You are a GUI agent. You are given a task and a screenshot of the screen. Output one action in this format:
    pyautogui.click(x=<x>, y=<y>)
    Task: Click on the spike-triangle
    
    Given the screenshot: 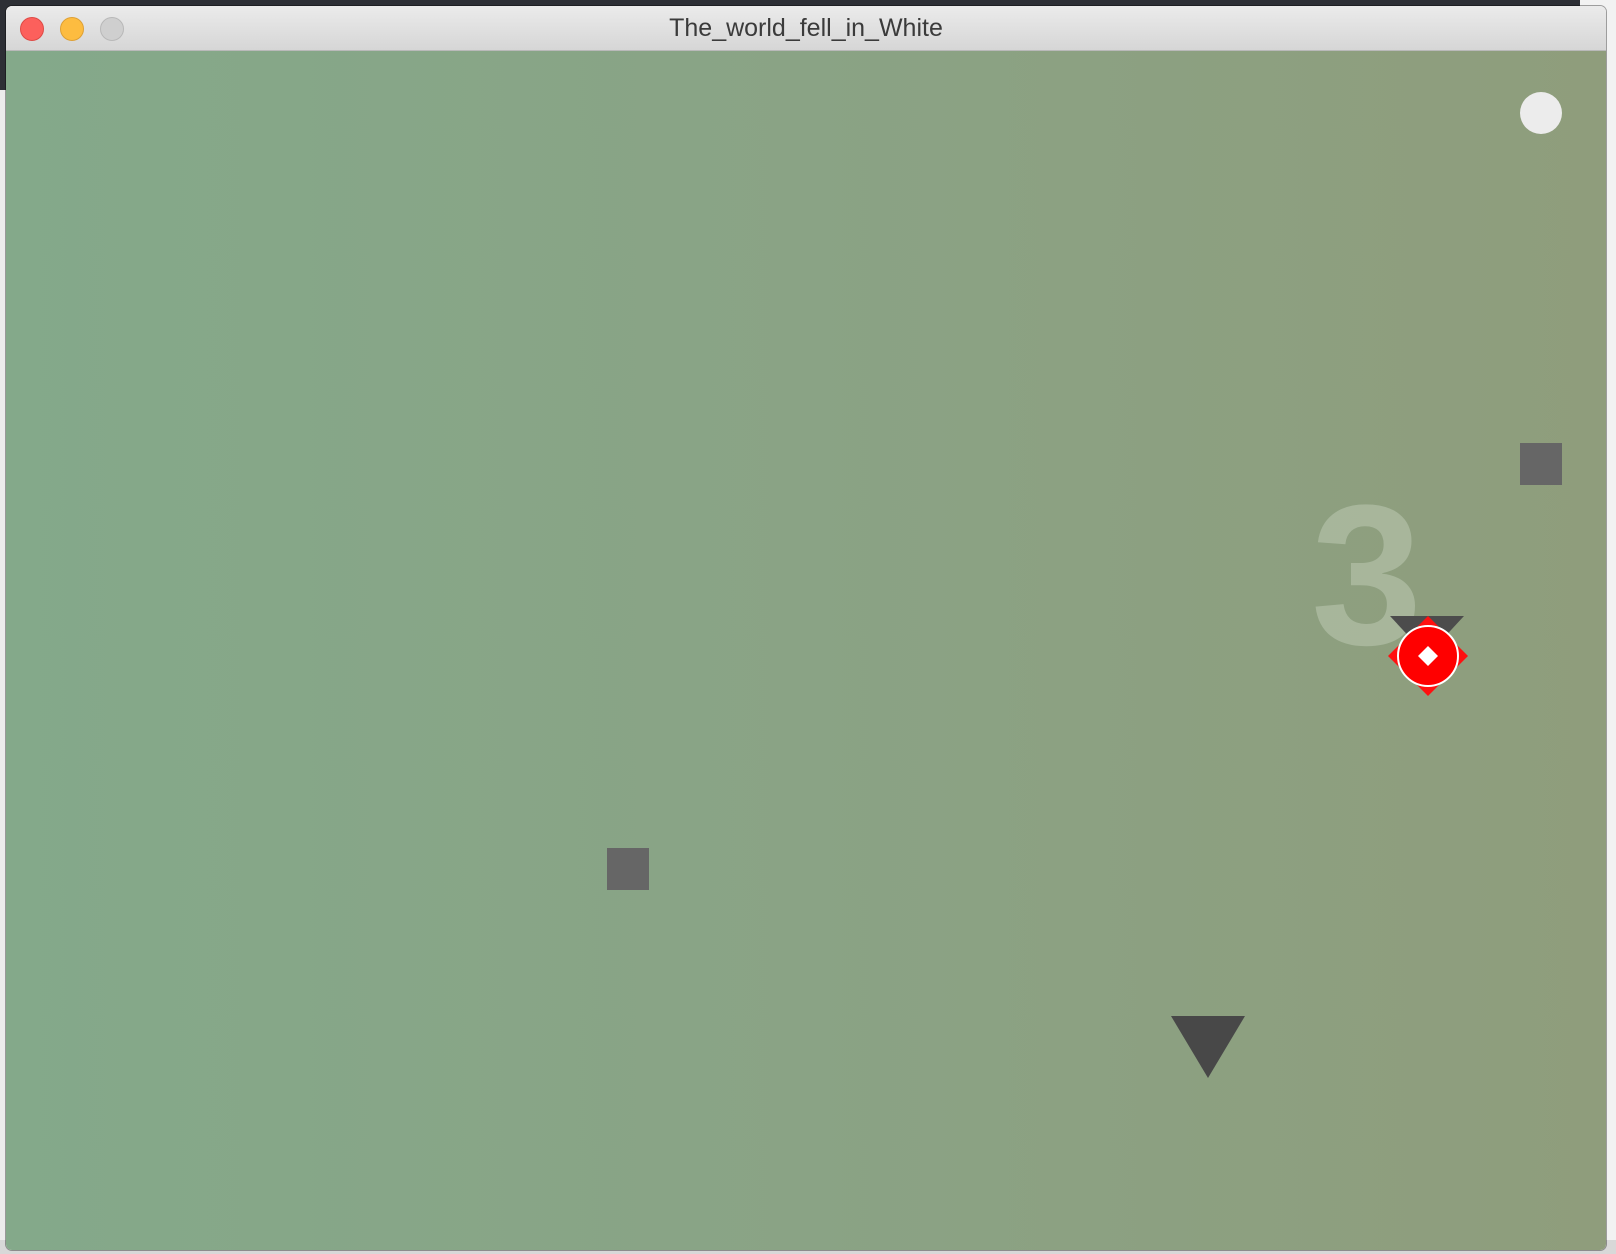 What is the action you would take?
    pyautogui.click(x=1208, y=1047)
    